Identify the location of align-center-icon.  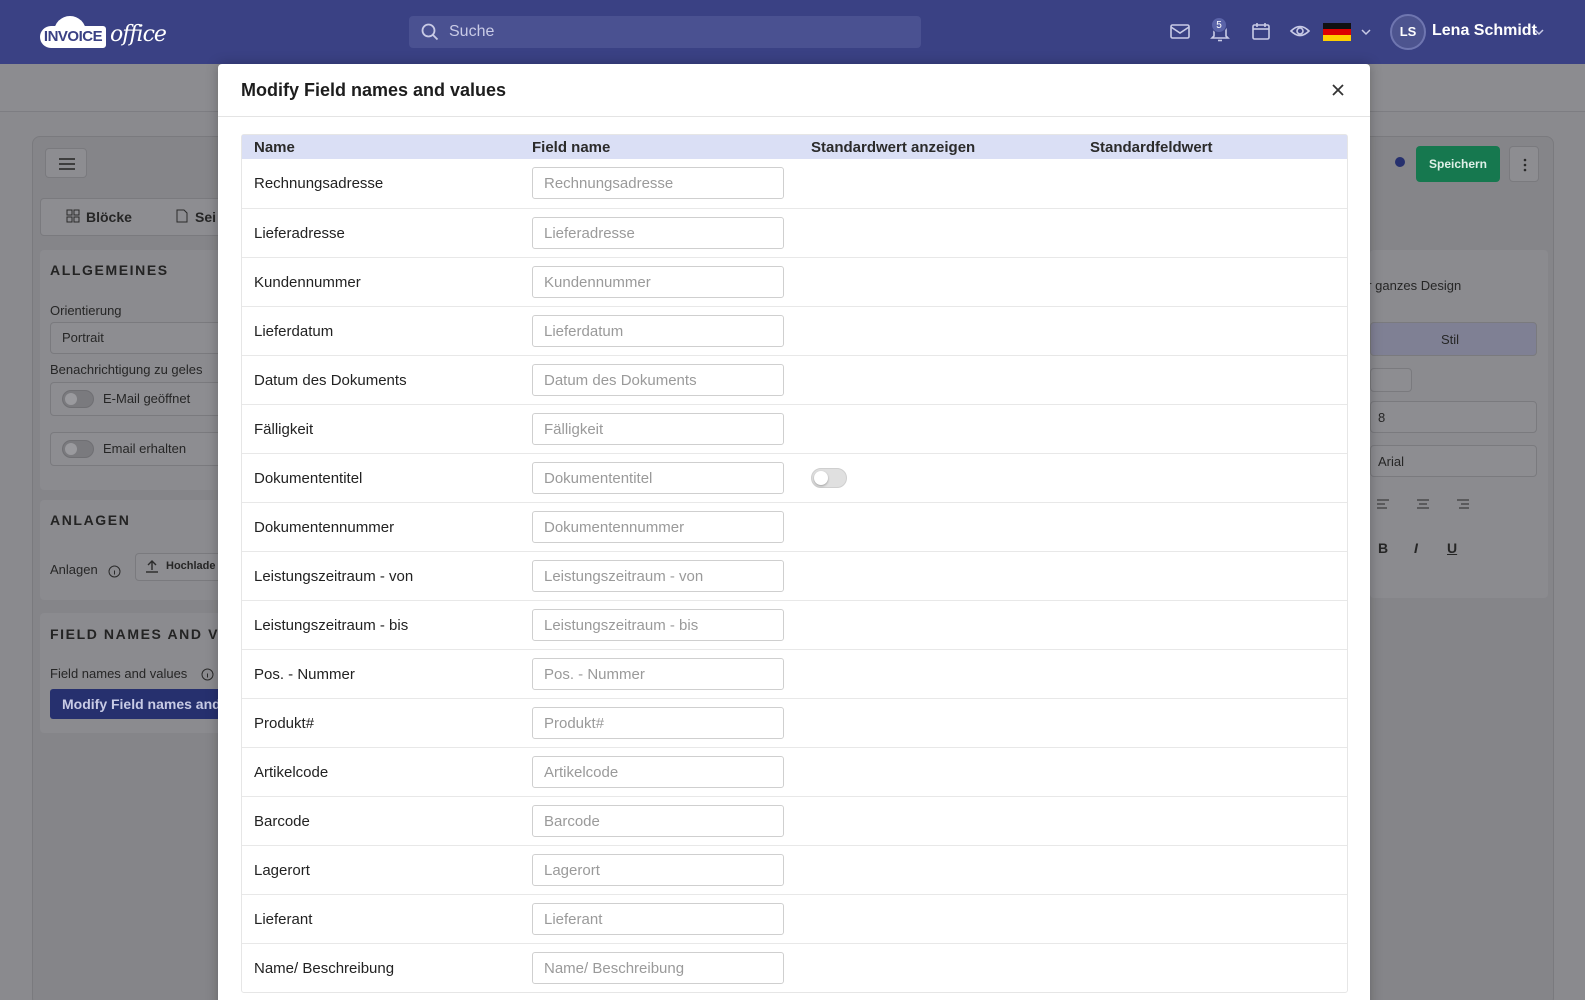
(1423, 504).